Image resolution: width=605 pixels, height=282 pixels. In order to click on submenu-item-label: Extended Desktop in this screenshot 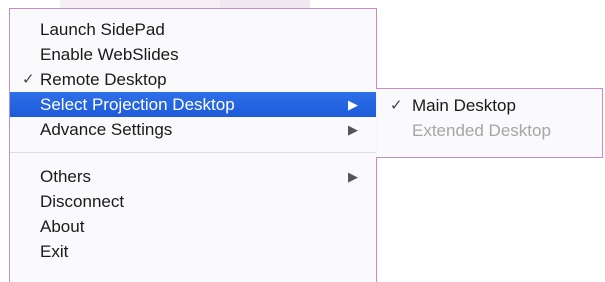, I will do `click(481, 130)`.